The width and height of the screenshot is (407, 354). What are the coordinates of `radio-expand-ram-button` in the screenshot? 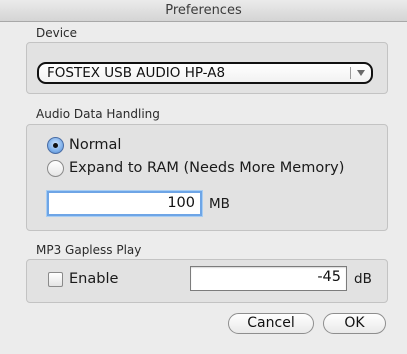 It's located at (55, 168).